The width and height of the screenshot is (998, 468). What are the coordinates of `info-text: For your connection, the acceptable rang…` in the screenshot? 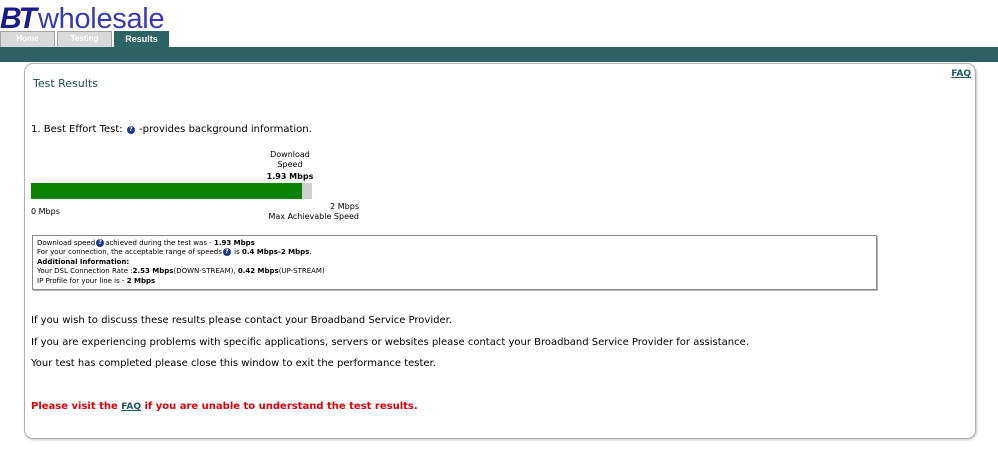 It's located at (129, 252).